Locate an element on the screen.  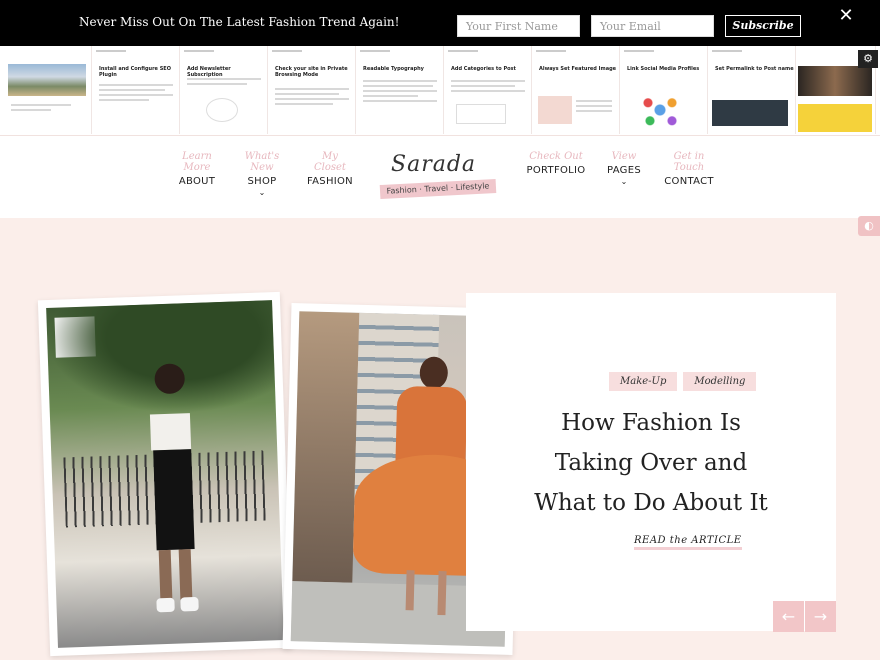
nav-label: ABOUT is located at coordinates (197, 181).